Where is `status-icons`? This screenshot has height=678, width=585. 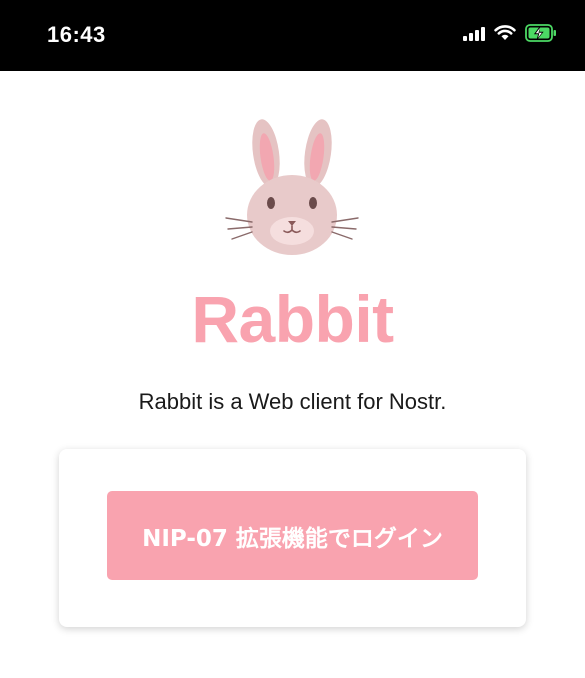
status-icons is located at coordinates (510, 33).